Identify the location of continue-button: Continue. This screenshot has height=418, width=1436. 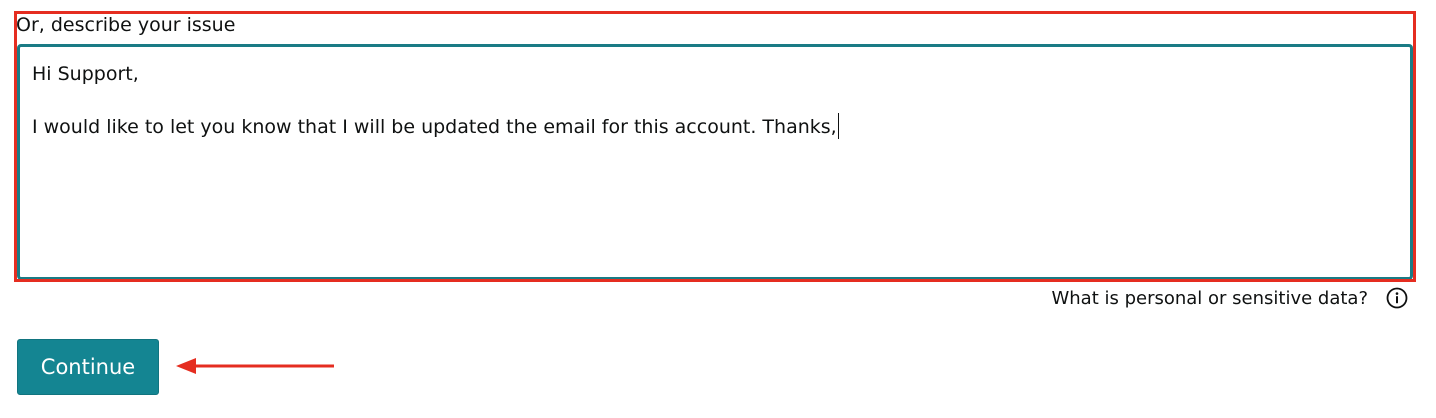
(88, 367).